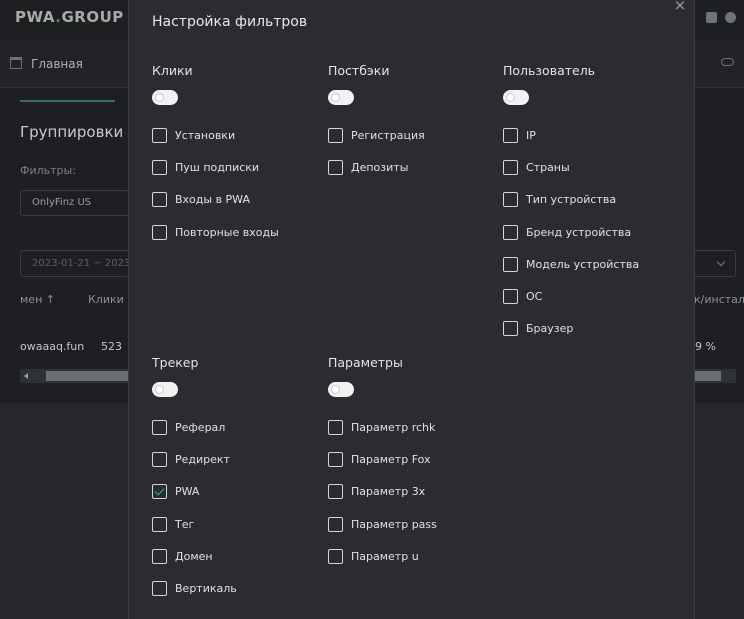  Describe the element at coordinates (57, 64) in the screenshot. I see `nav-item-home: Главная` at that location.